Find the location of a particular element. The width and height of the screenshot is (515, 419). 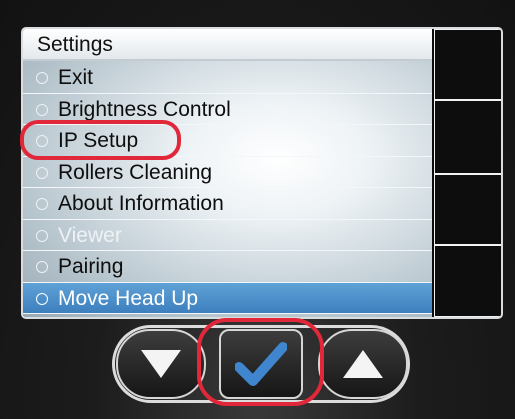

menu-item-pairing: Pairing is located at coordinates (227, 267).